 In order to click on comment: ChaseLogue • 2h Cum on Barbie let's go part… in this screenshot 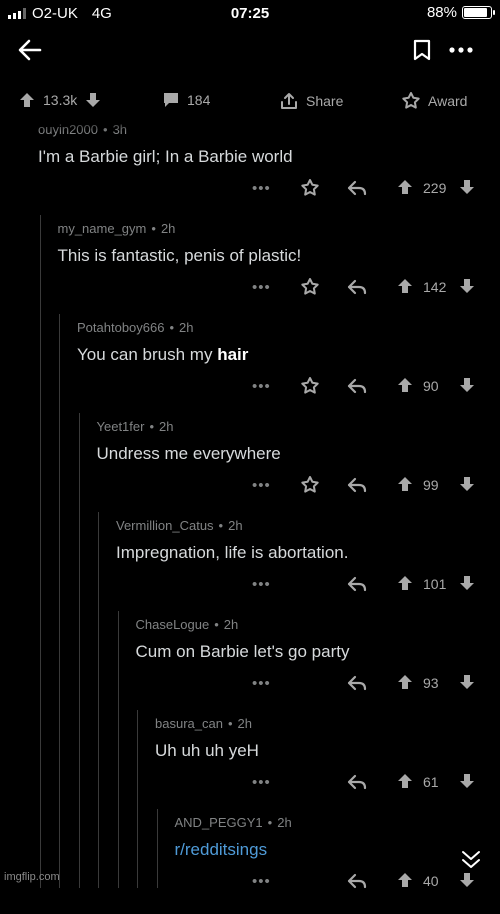, I will do `click(311, 666)`.